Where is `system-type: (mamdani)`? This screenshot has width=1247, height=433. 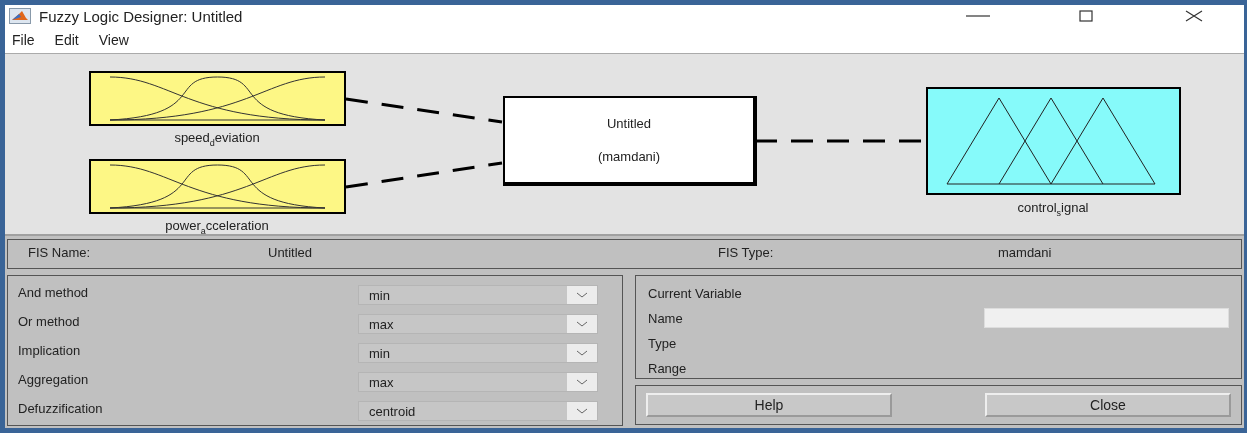 system-type: (mamdani) is located at coordinates (629, 156).